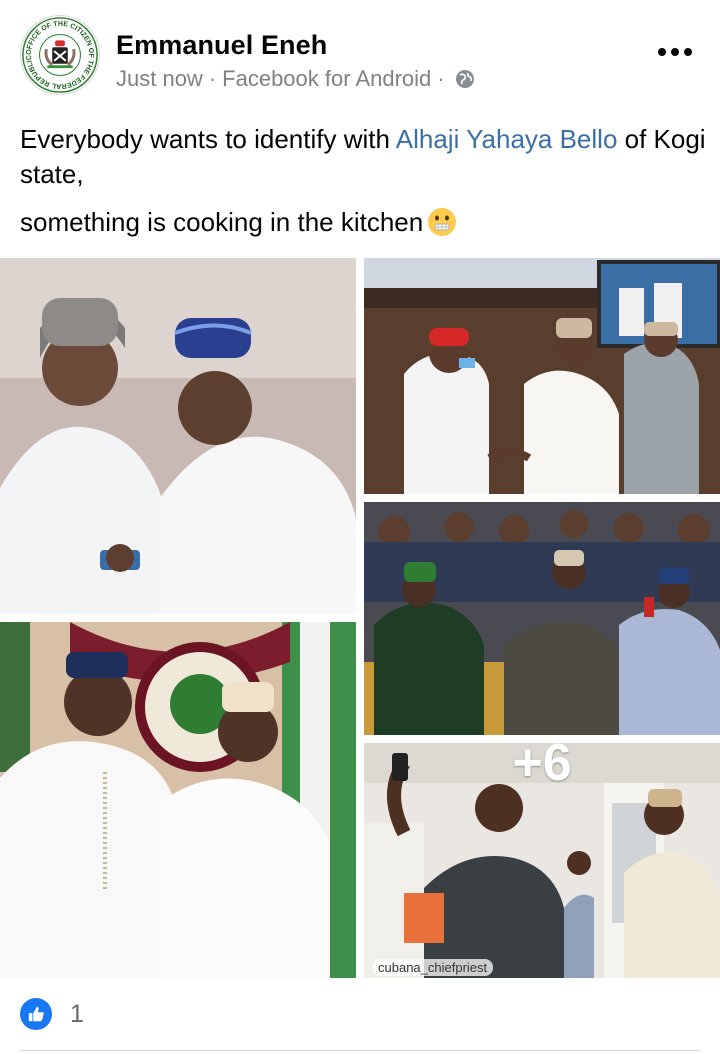 Image resolution: width=720 pixels, height=1054 pixels. What do you see at coordinates (675, 52) in the screenshot?
I see `more-options-icon` at bounding box center [675, 52].